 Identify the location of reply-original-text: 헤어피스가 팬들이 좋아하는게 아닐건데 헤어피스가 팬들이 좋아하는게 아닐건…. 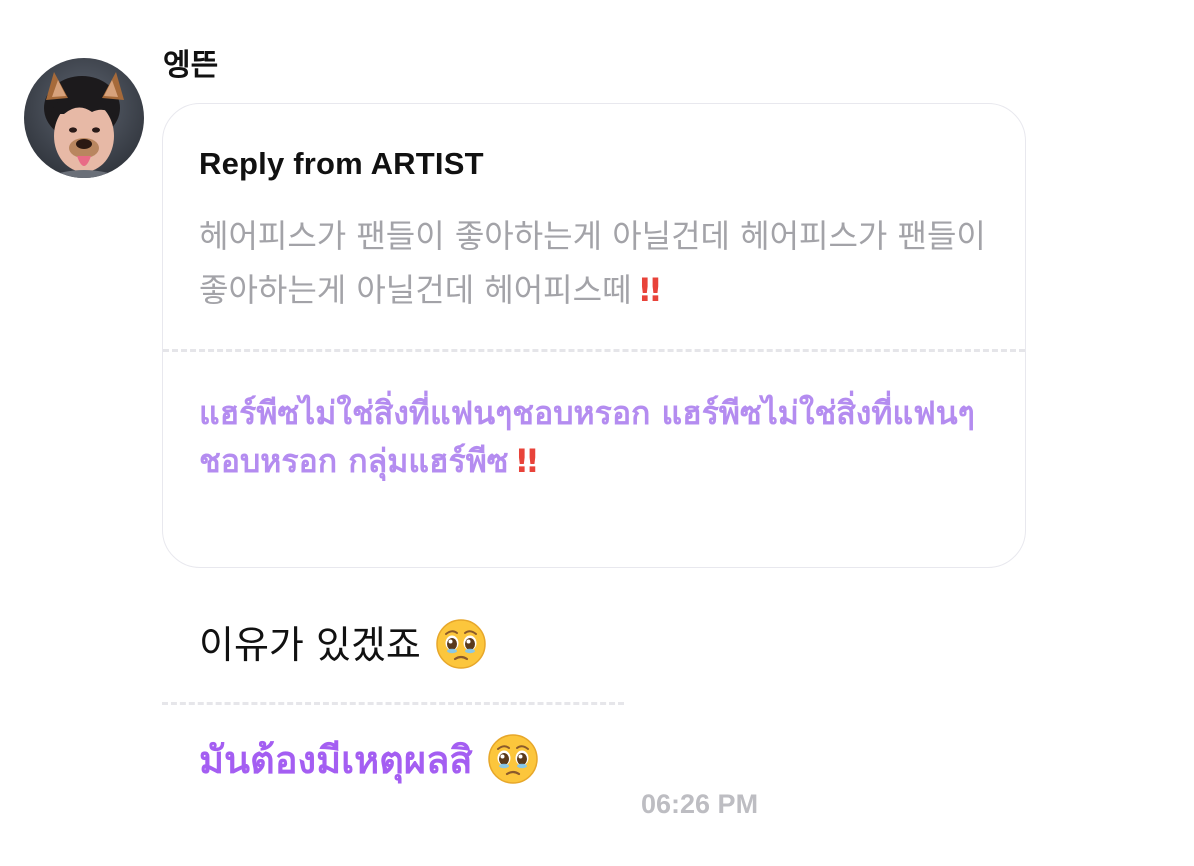
(599, 263).